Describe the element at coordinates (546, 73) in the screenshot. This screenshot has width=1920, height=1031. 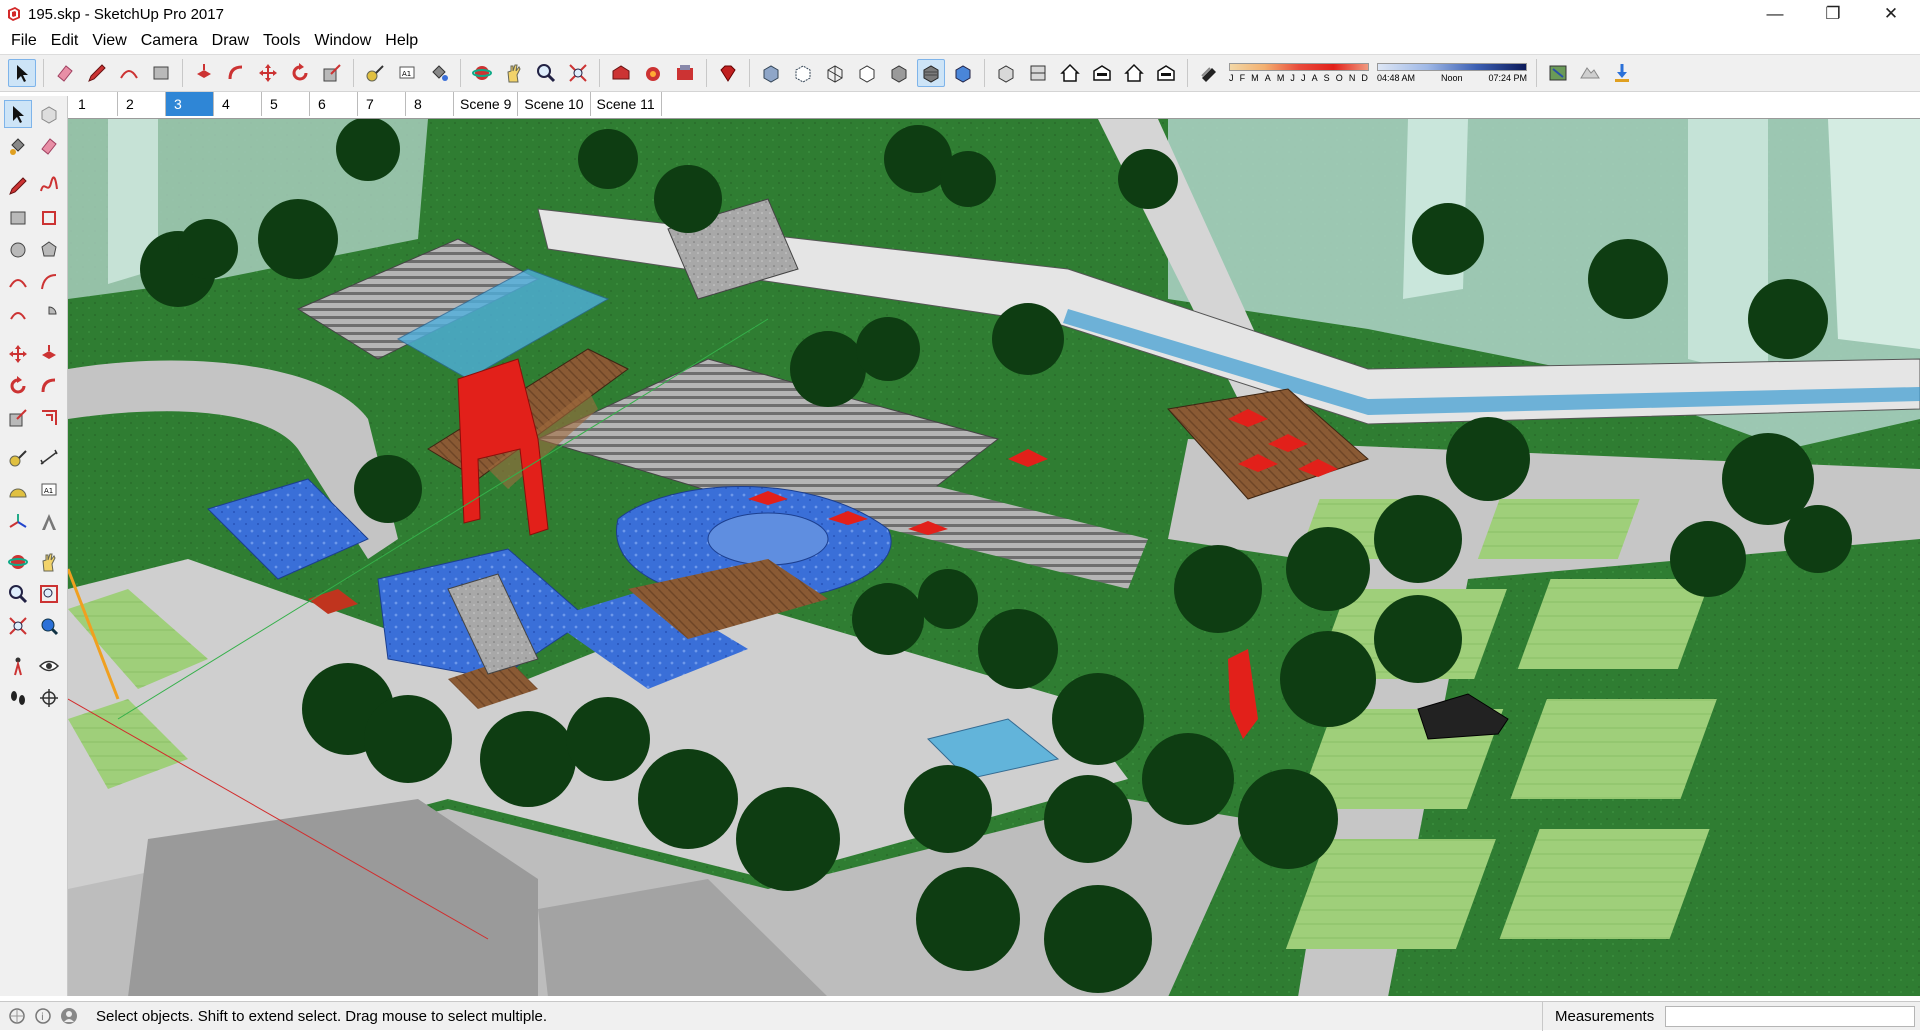
I see `zoom-tool-button` at that location.